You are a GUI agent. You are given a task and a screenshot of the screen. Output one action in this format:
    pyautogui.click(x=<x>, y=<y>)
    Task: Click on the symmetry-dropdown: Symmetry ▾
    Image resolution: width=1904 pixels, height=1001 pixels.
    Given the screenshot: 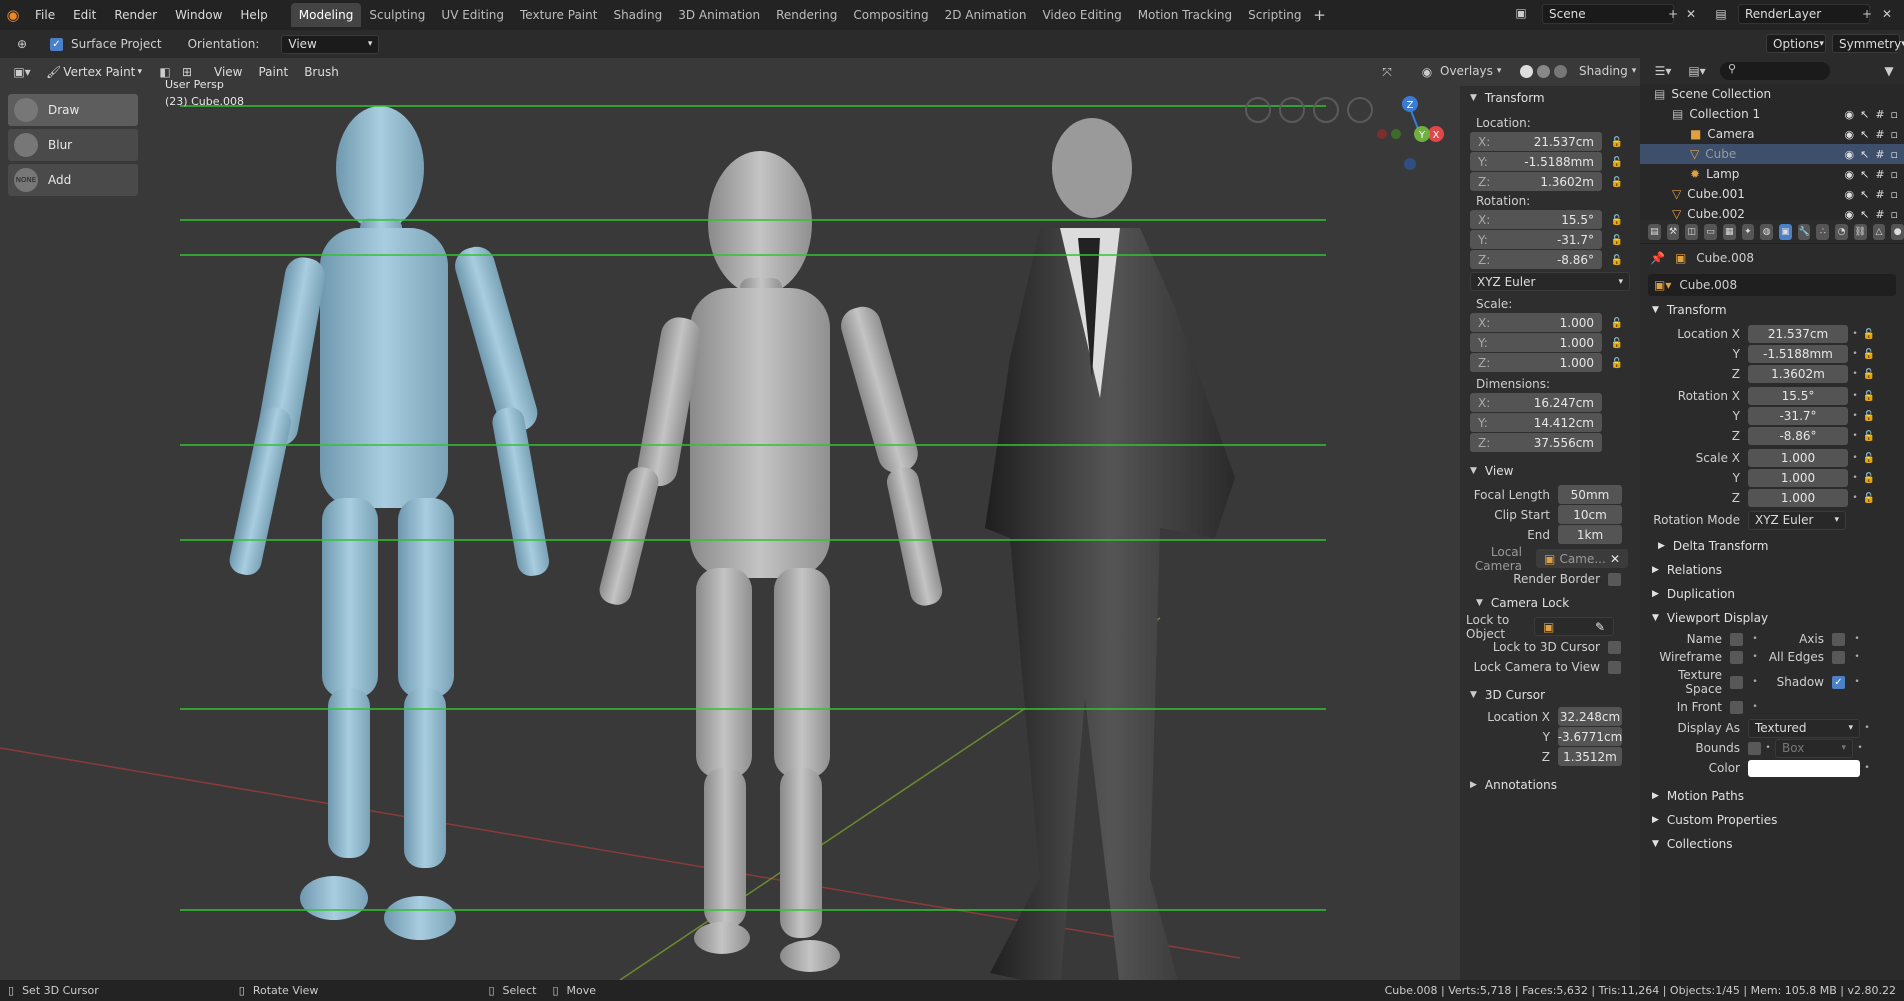 What is the action you would take?
    pyautogui.click(x=1868, y=43)
    